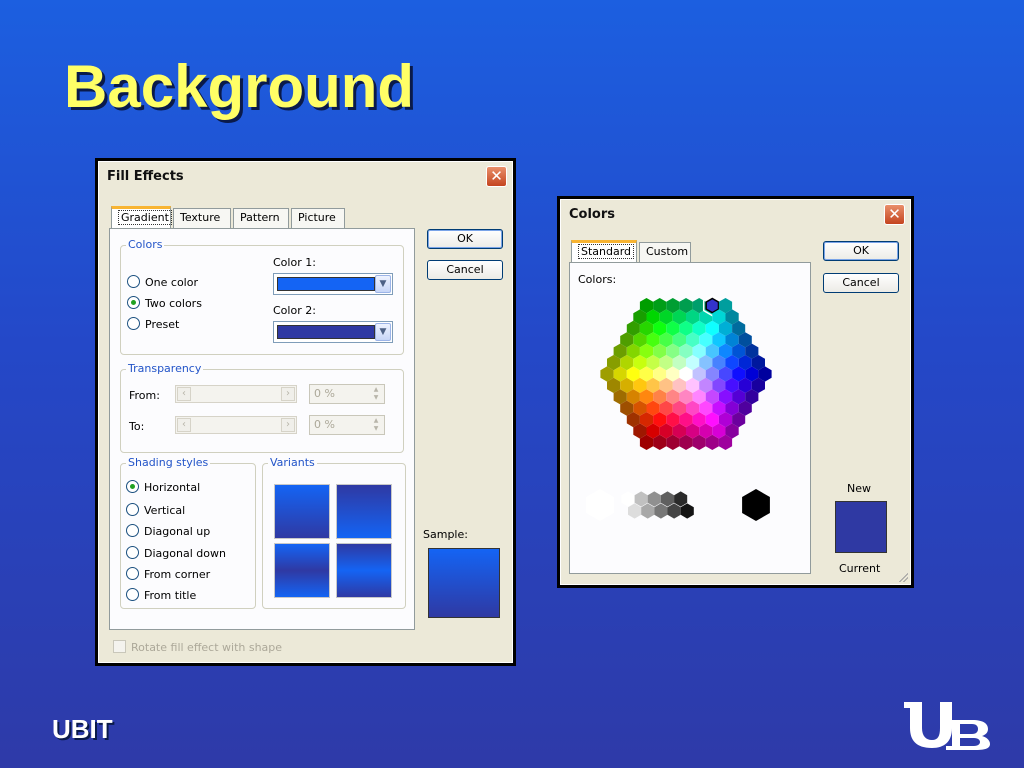 The width and height of the screenshot is (1024, 768). What do you see at coordinates (168, 532) in the screenshot?
I see `diagonal-up-radio: Diagonal up` at bounding box center [168, 532].